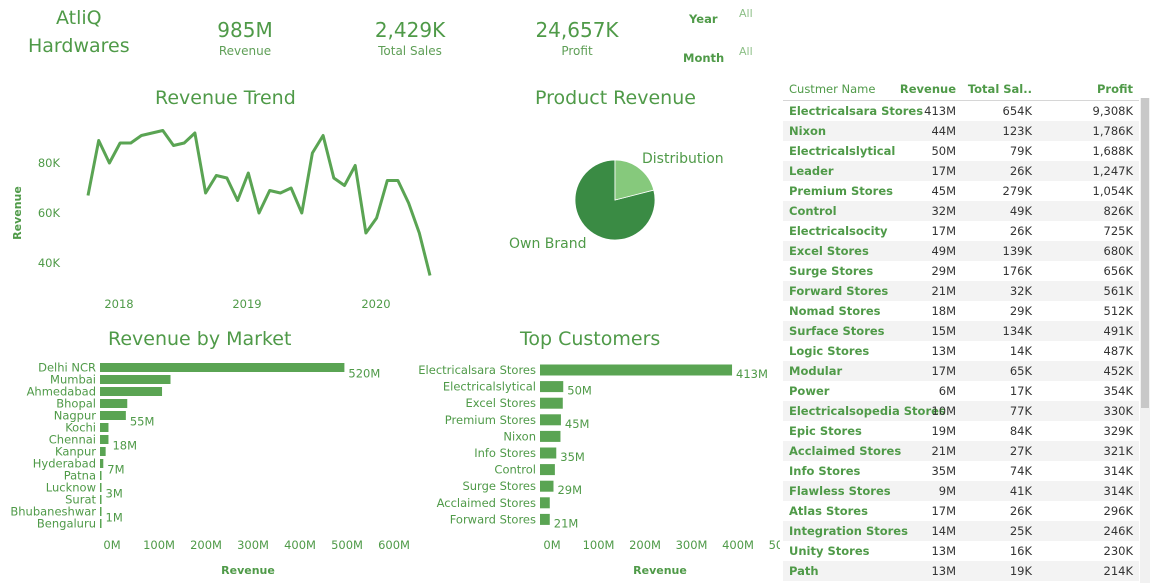  What do you see at coordinates (142, 422) in the screenshot?
I see `market-data-label: 55M` at bounding box center [142, 422].